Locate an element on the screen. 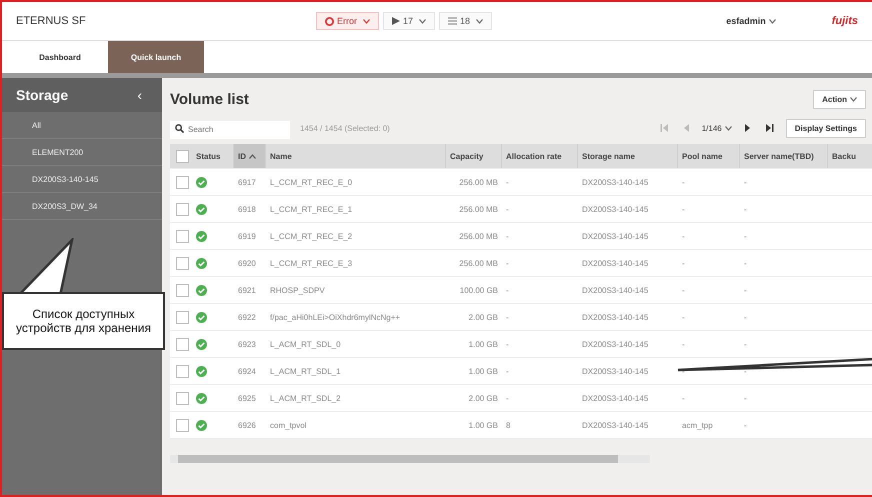 The width and height of the screenshot is (872, 497). collapse-button: ‹ is located at coordinates (139, 95).